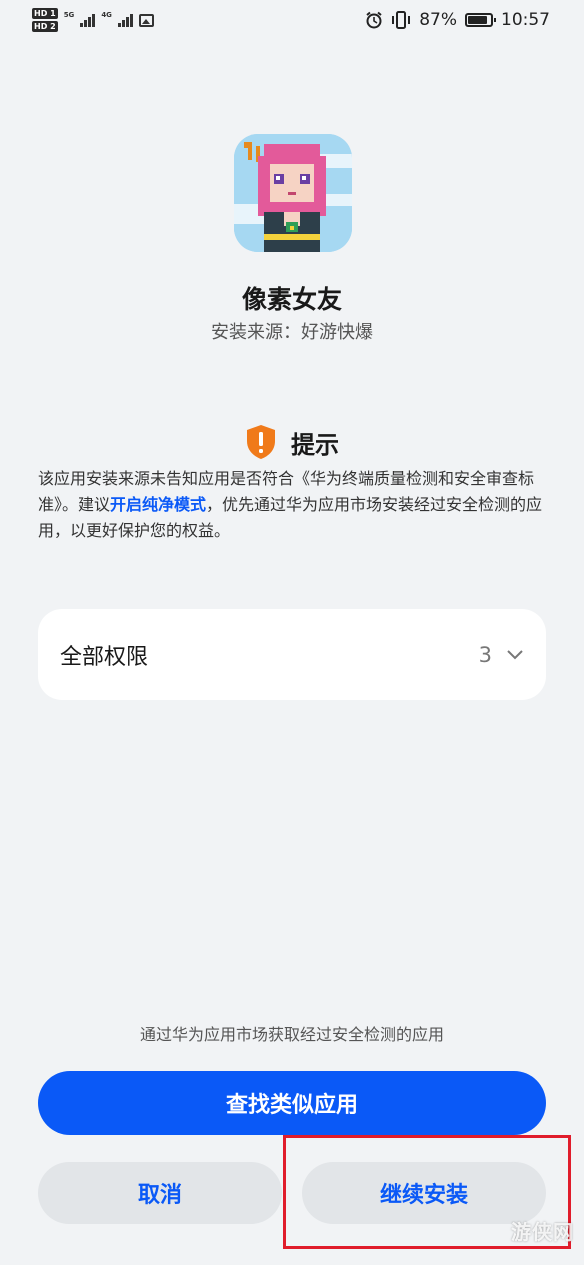  Describe the element at coordinates (292, 1103) in the screenshot. I see `find-similar-apps-button: 查找类似应用` at that location.